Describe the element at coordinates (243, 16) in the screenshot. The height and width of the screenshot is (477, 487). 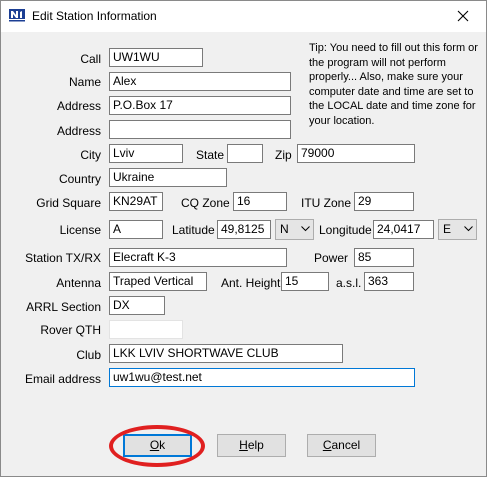
I see `title-bar: Edit Station Information` at that location.